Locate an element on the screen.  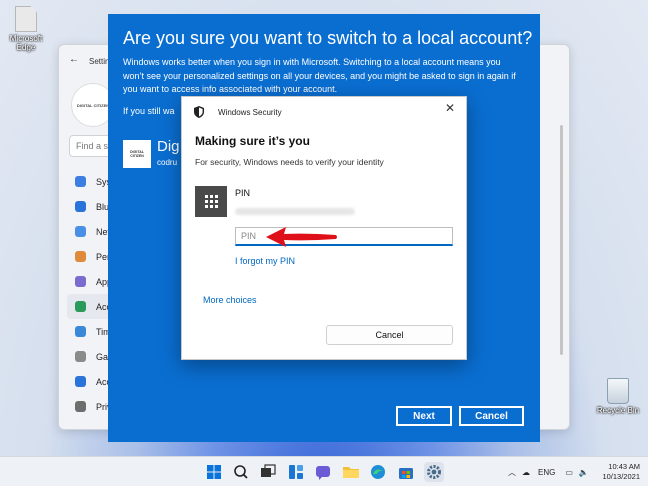
system-tray: ︿ ☁ ENG ▭ 🔈 is located at coordinates (548, 471).